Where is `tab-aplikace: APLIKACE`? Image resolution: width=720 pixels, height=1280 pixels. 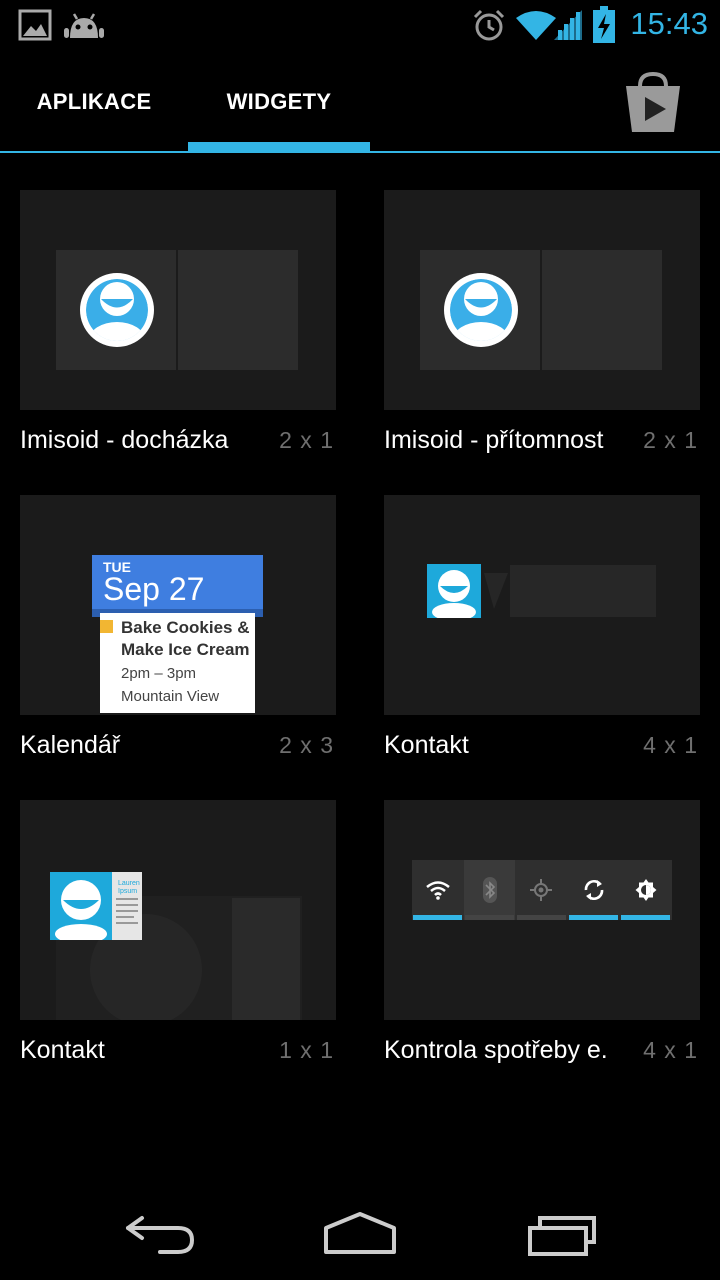
tab-aplikace: APLIKACE is located at coordinates (94, 102).